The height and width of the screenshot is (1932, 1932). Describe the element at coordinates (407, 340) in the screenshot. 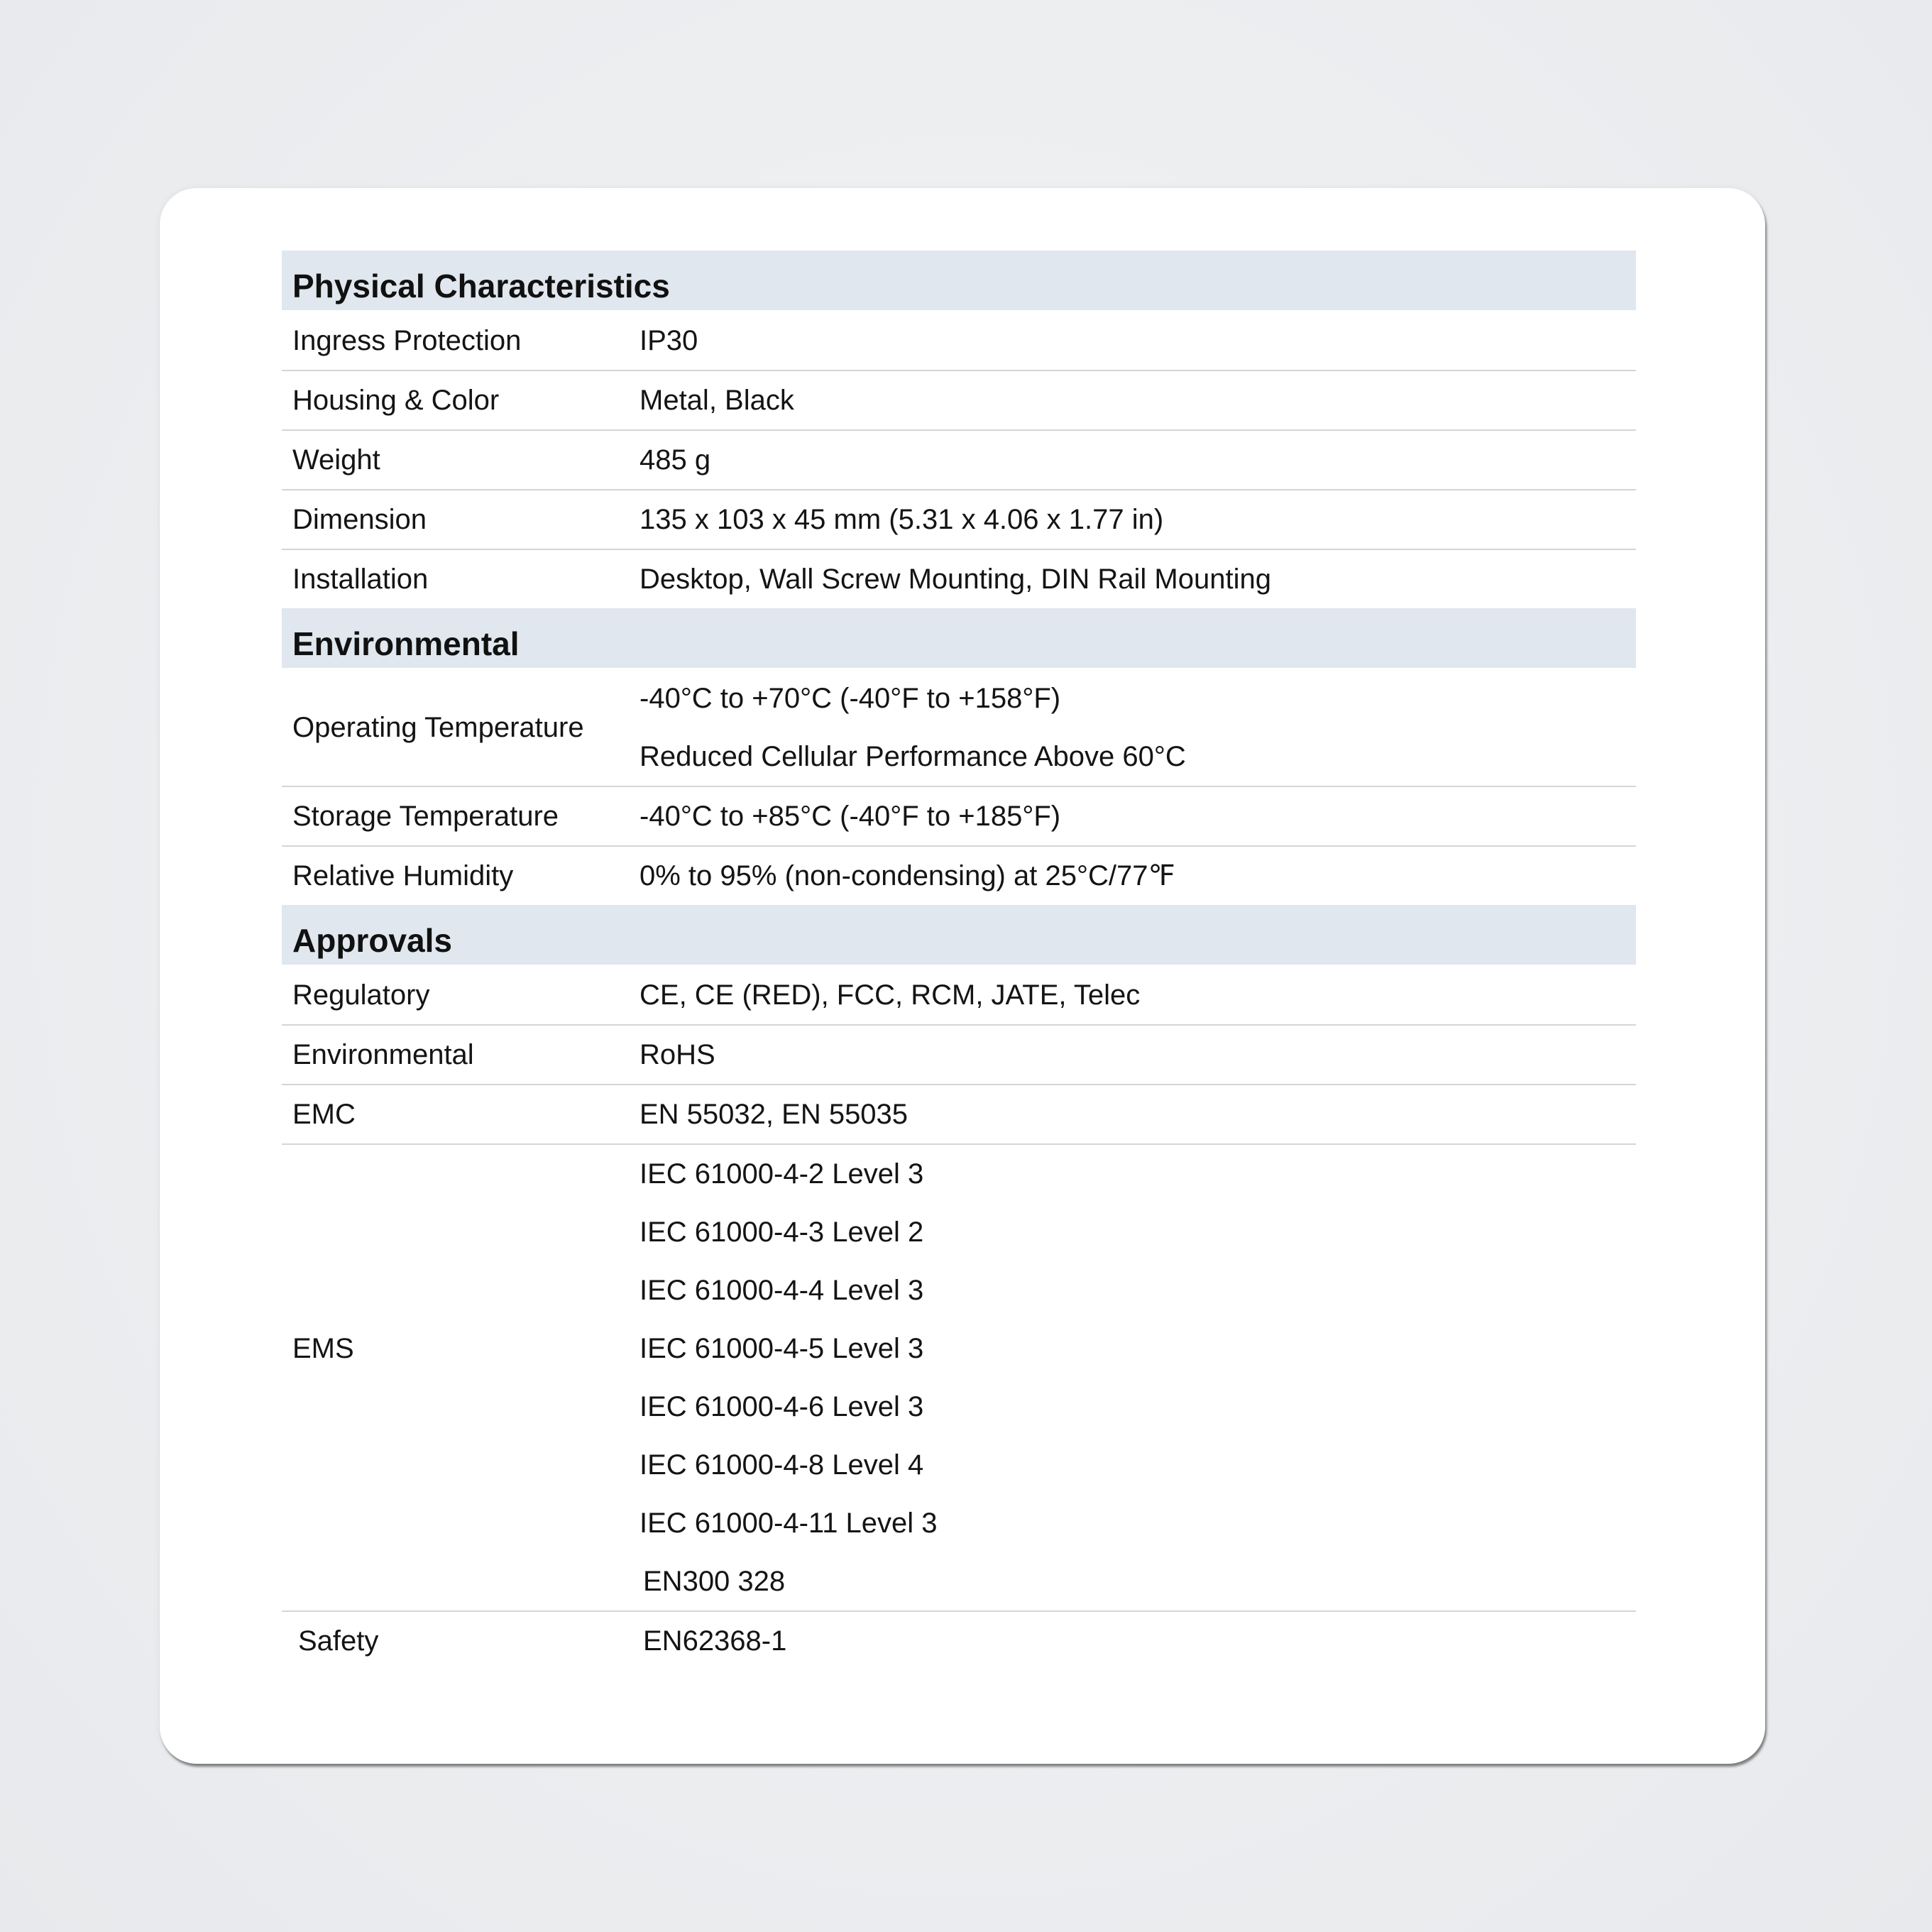

I see `row-label: Ingress Protection` at that location.